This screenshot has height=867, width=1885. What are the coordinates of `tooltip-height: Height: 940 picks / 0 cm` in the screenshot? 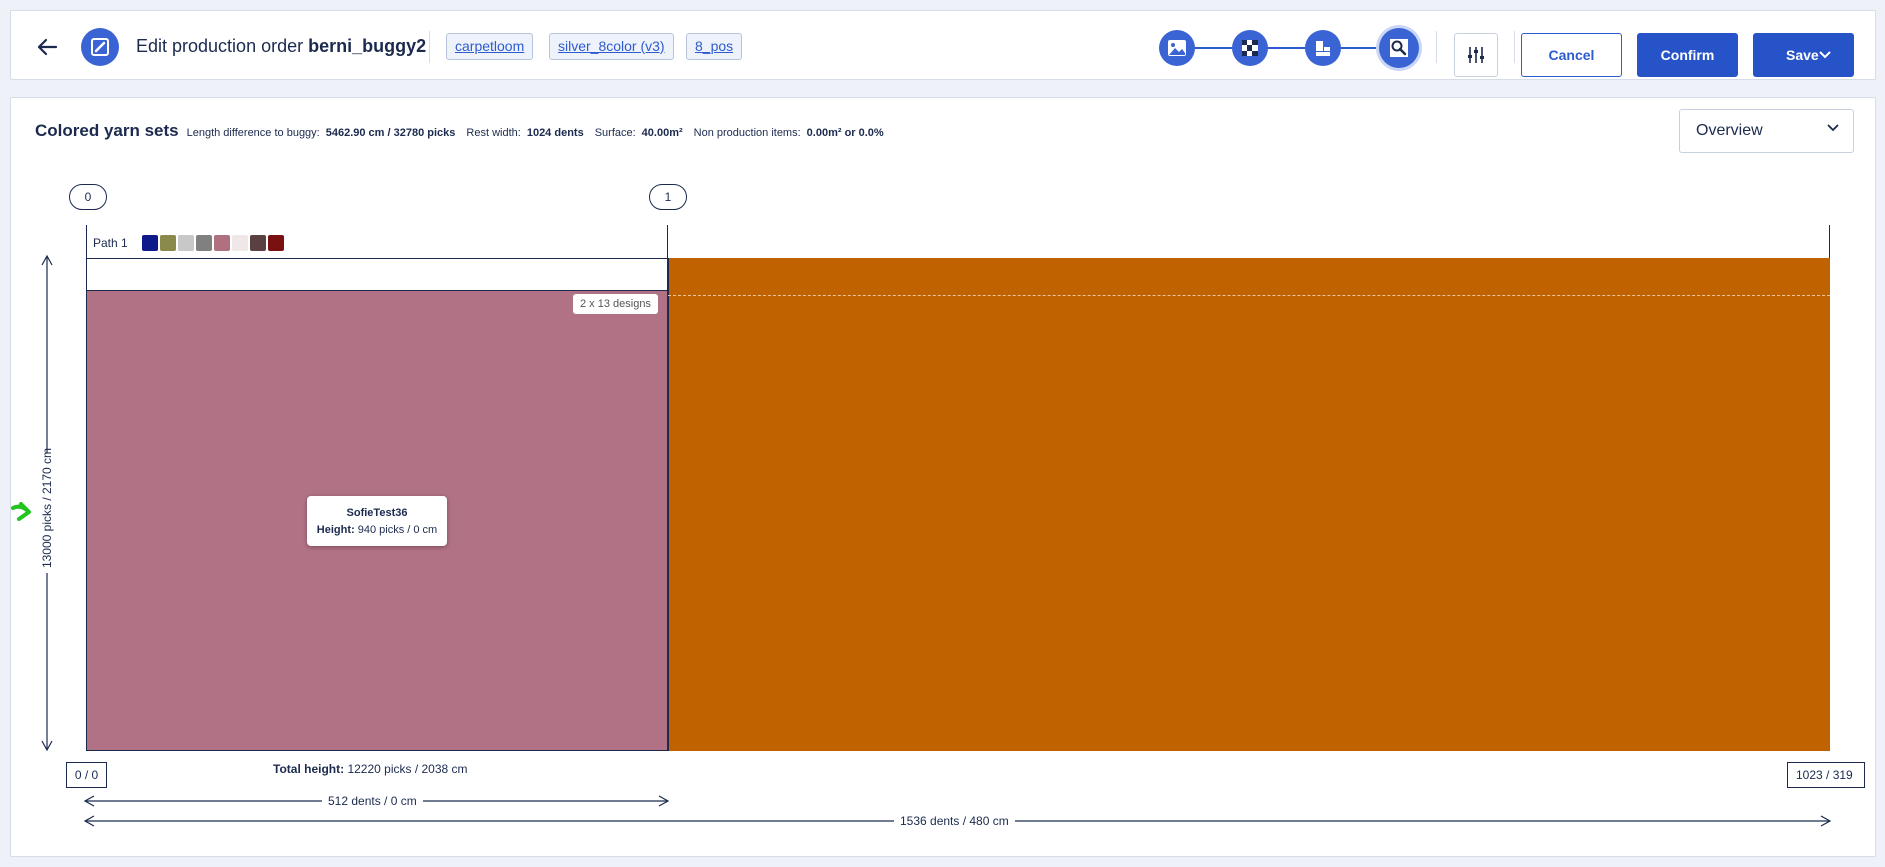 It's located at (377, 530).